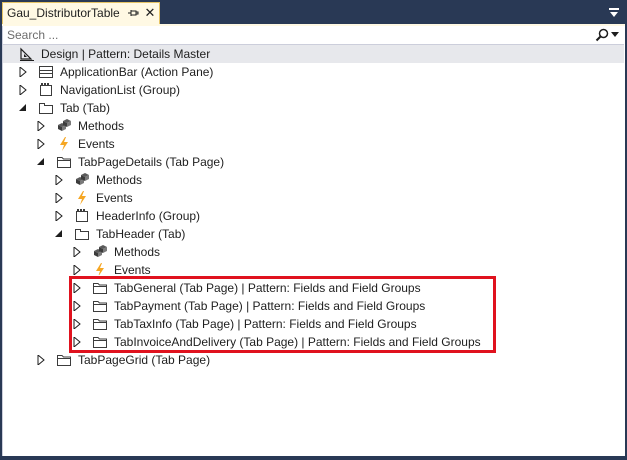  I want to click on tree-node-tab-events: Events, so click(313, 144).